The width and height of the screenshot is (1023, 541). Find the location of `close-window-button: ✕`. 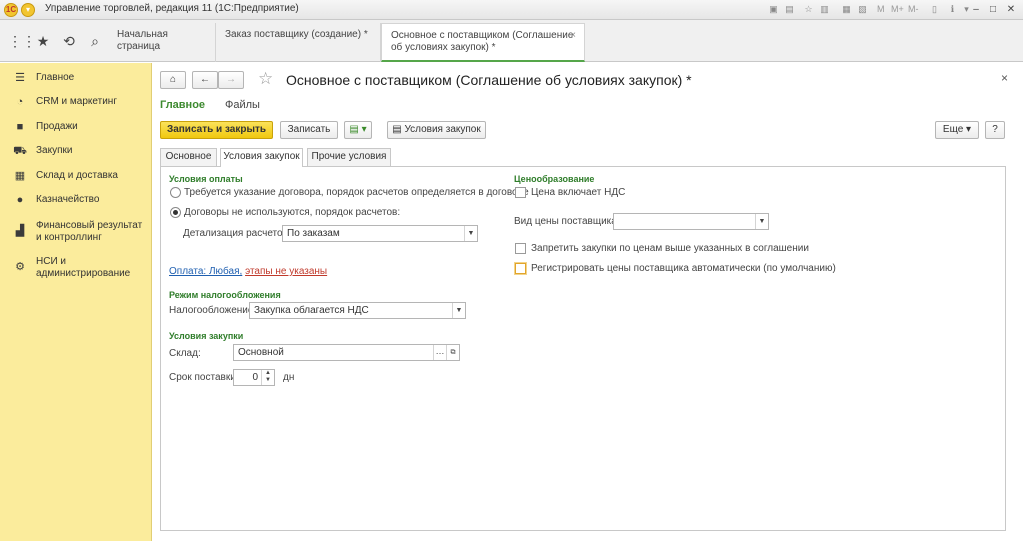

close-window-button: ✕ is located at coordinates (1011, 9).